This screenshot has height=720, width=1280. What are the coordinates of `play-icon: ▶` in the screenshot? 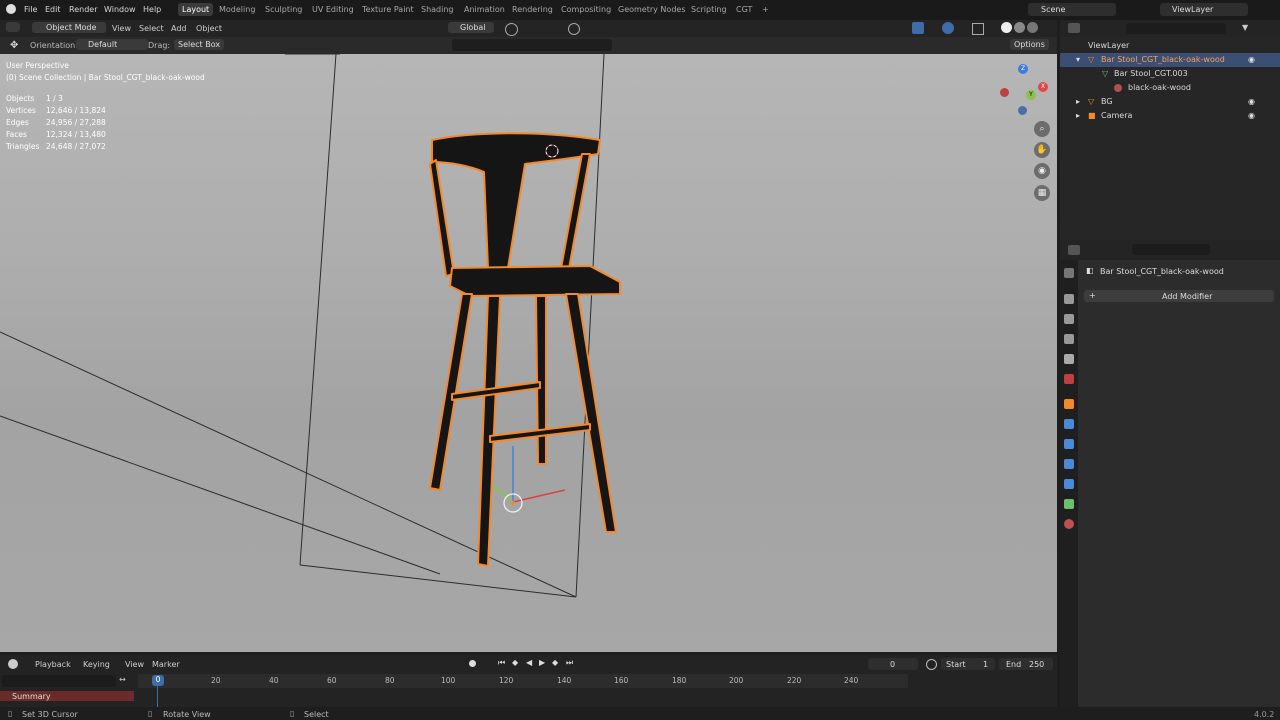 It's located at (542, 662).